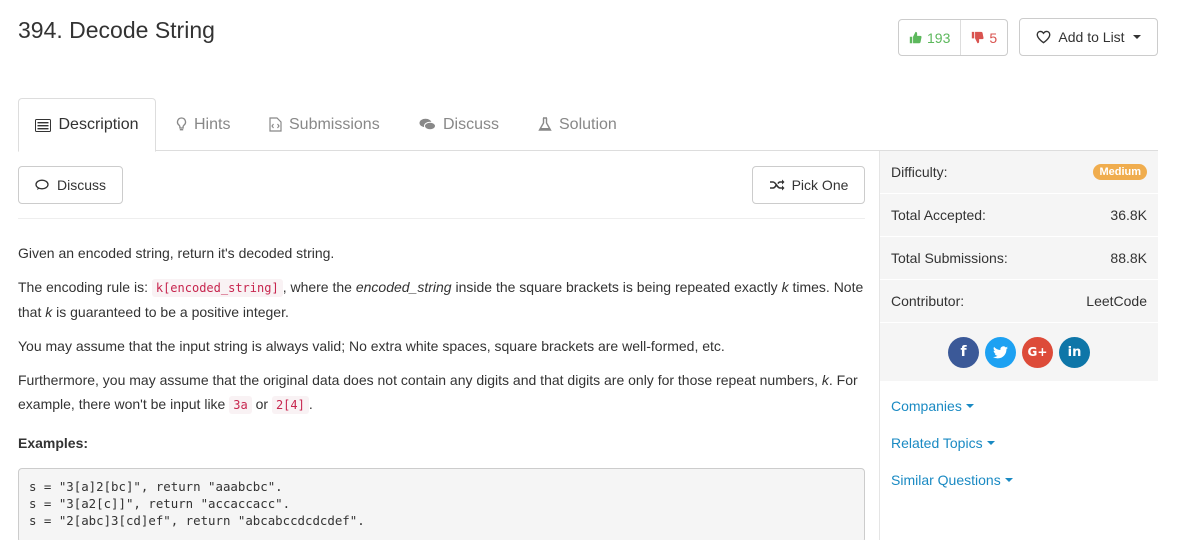  Describe the element at coordinates (170, 312) in the screenshot. I see `text: is guaranteed to be a positive integer.` at that location.